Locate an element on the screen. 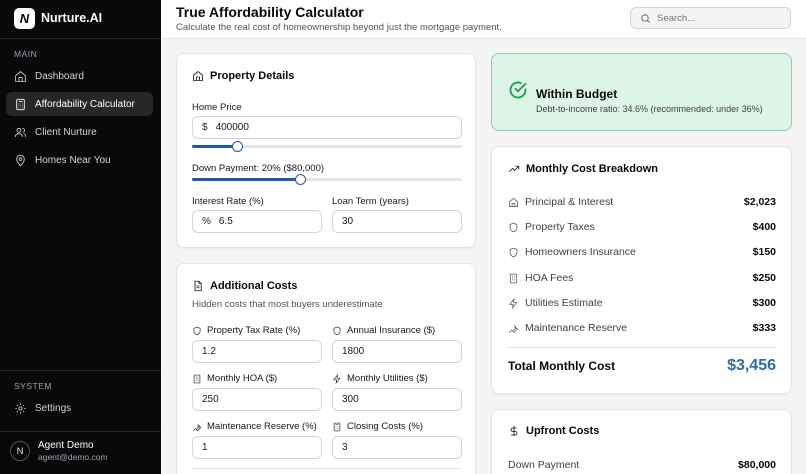  home-price-input: $ 400000 is located at coordinates (327, 127).